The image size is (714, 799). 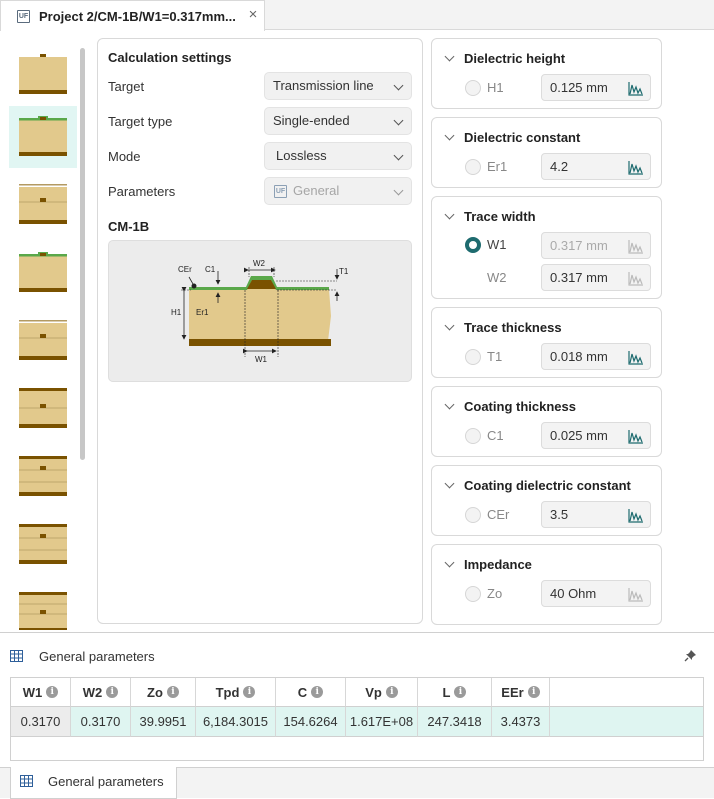 I want to click on table-cell: 39.9951, so click(x=163, y=722).